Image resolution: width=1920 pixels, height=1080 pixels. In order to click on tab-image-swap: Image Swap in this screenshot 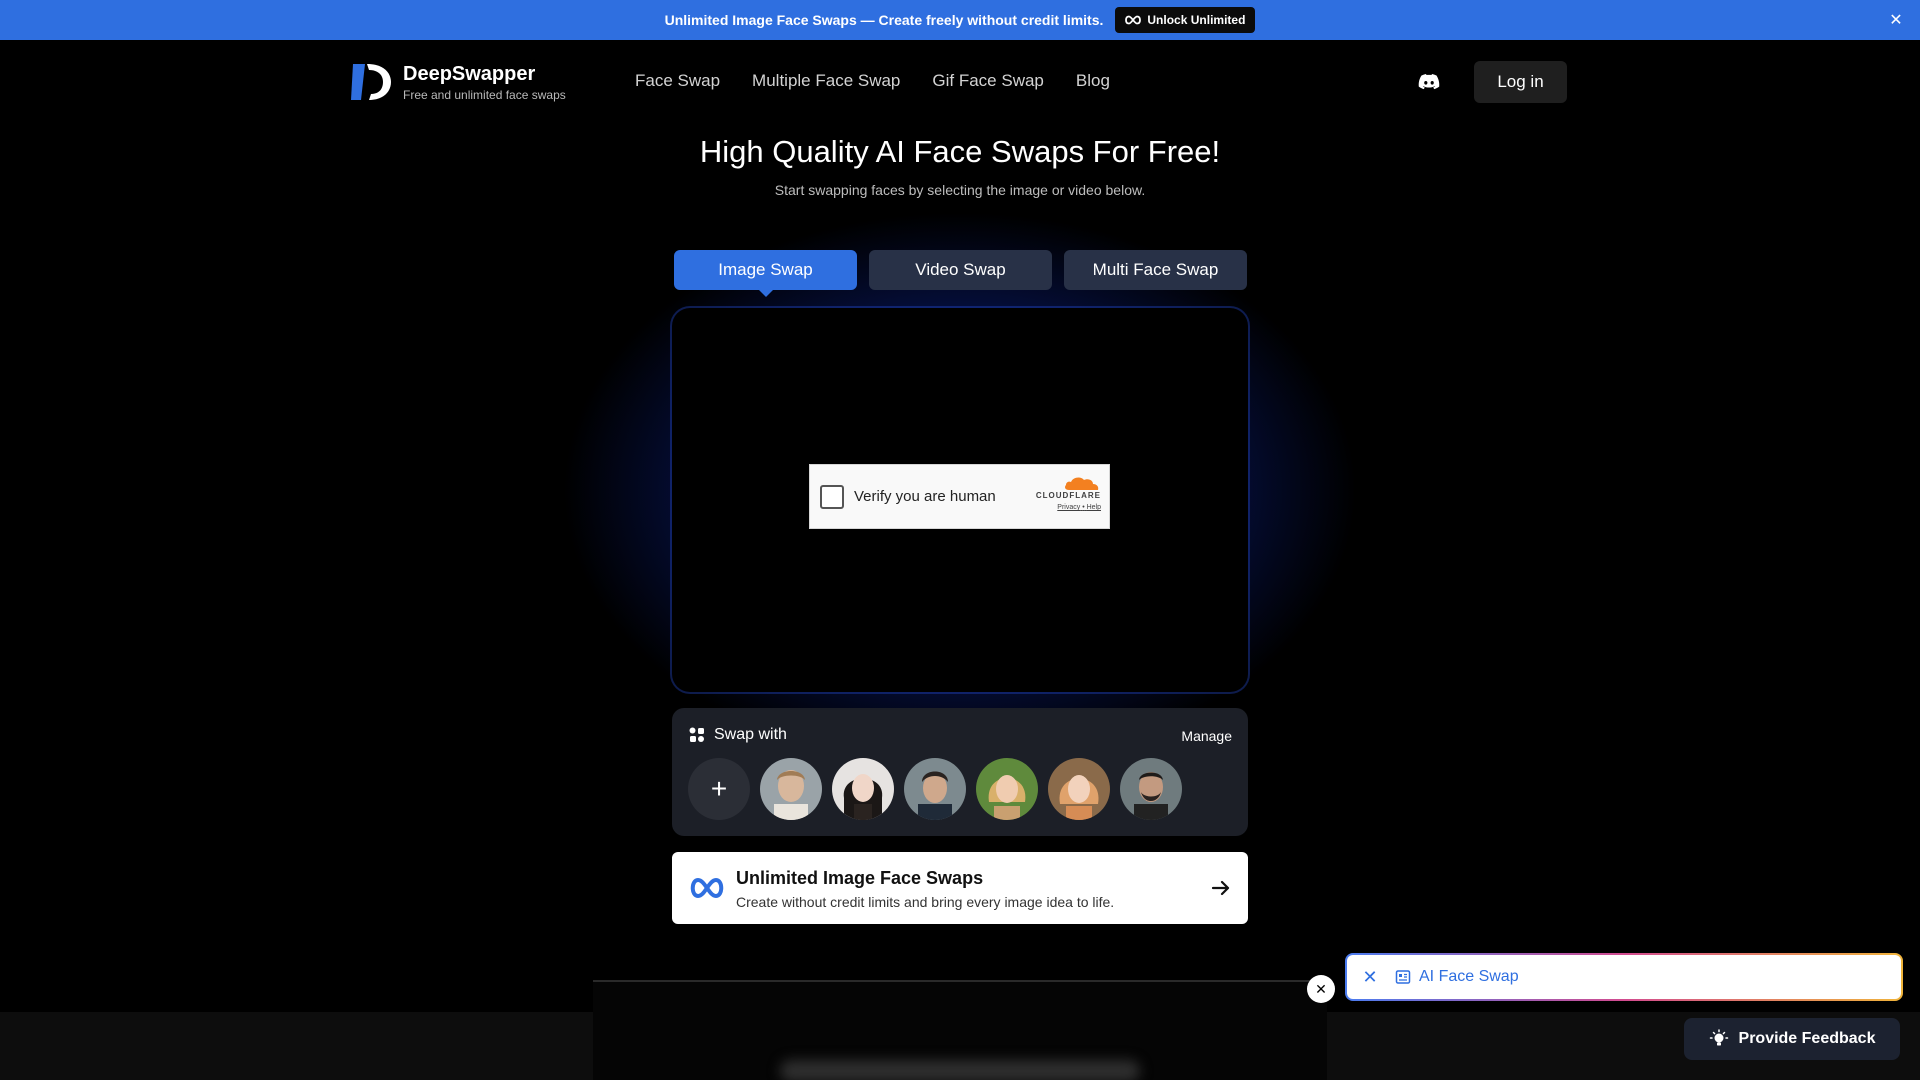, I will do `click(765, 273)`.